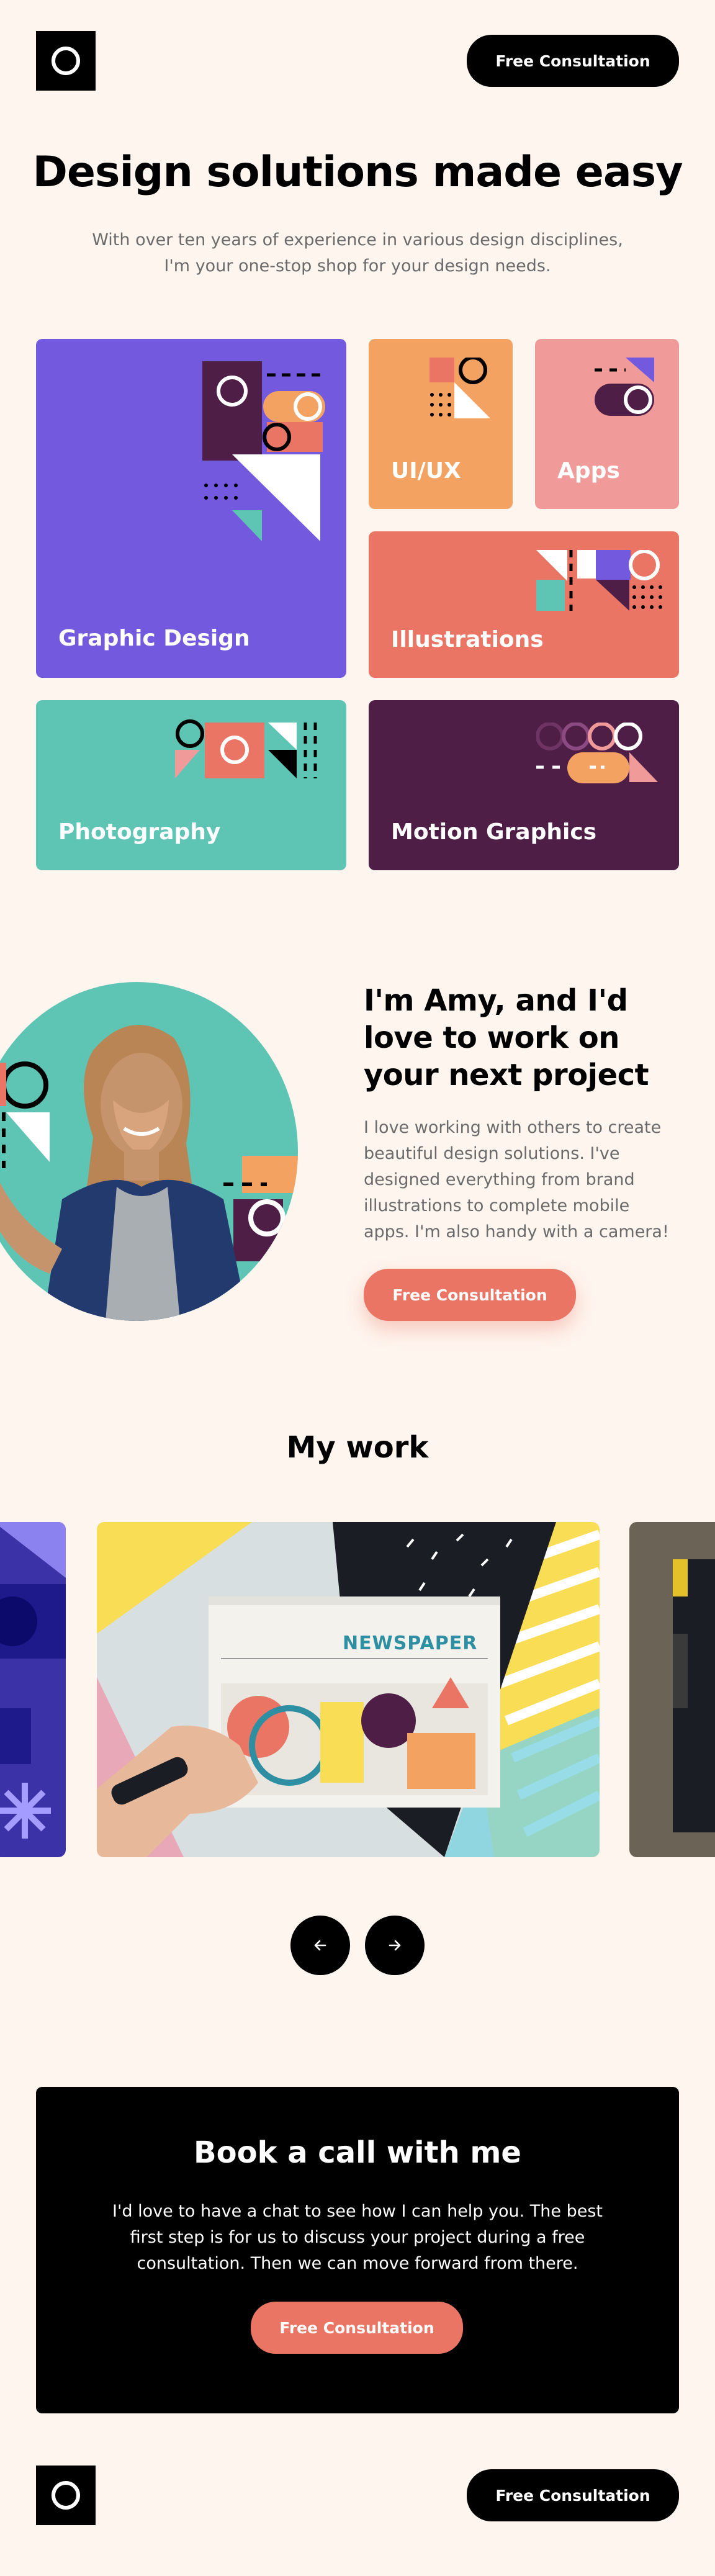  What do you see at coordinates (246, 748) in the screenshot?
I see `photography-illustration` at bounding box center [246, 748].